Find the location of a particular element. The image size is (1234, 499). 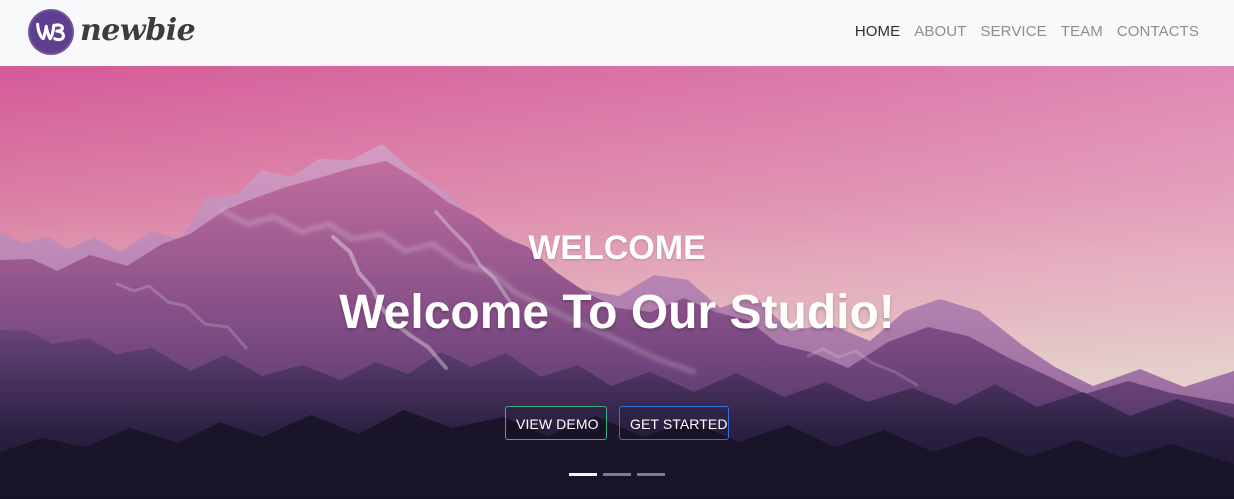

top-navbar: newbie HOME ABOUT SERVICE TEAM CONTACTS is located at coordinates (617, 33).